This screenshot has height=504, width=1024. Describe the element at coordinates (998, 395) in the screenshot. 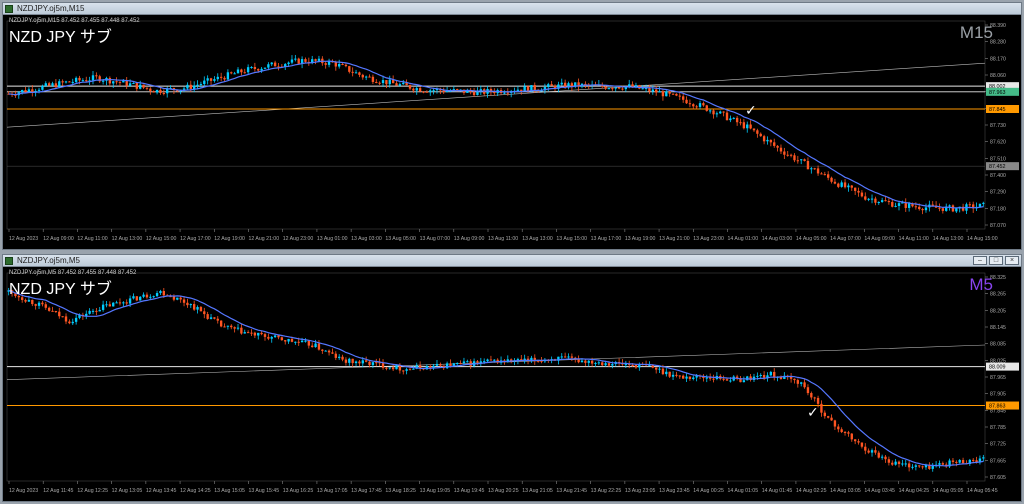

I see `y-tick-label: 87.905` at that location.